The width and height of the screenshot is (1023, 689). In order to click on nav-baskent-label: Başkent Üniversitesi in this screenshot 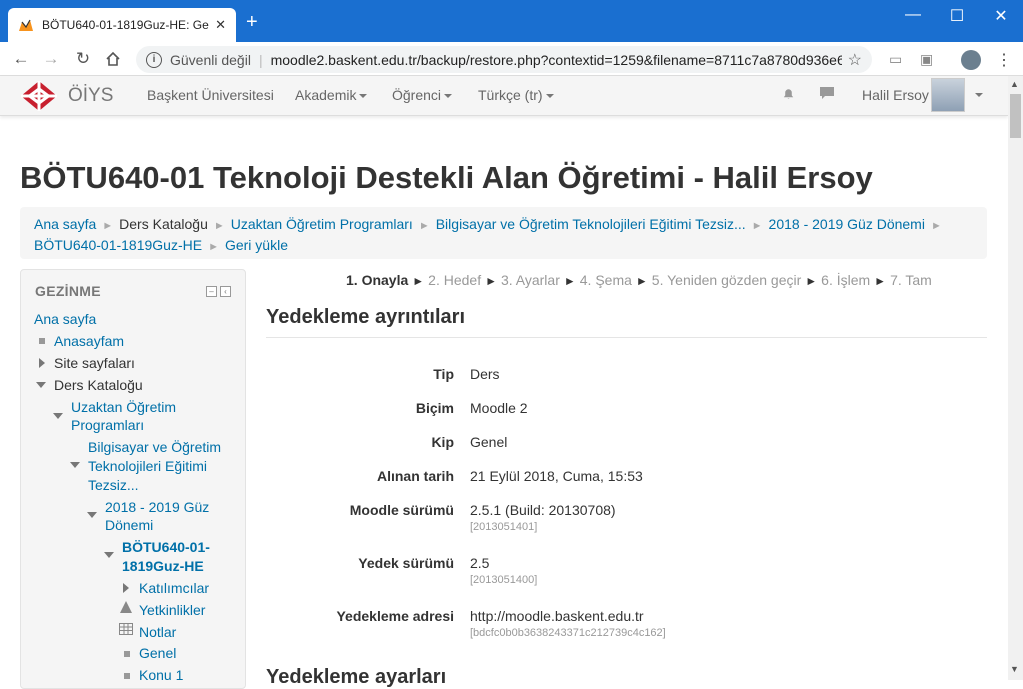, I will do `click(210, 95)`.